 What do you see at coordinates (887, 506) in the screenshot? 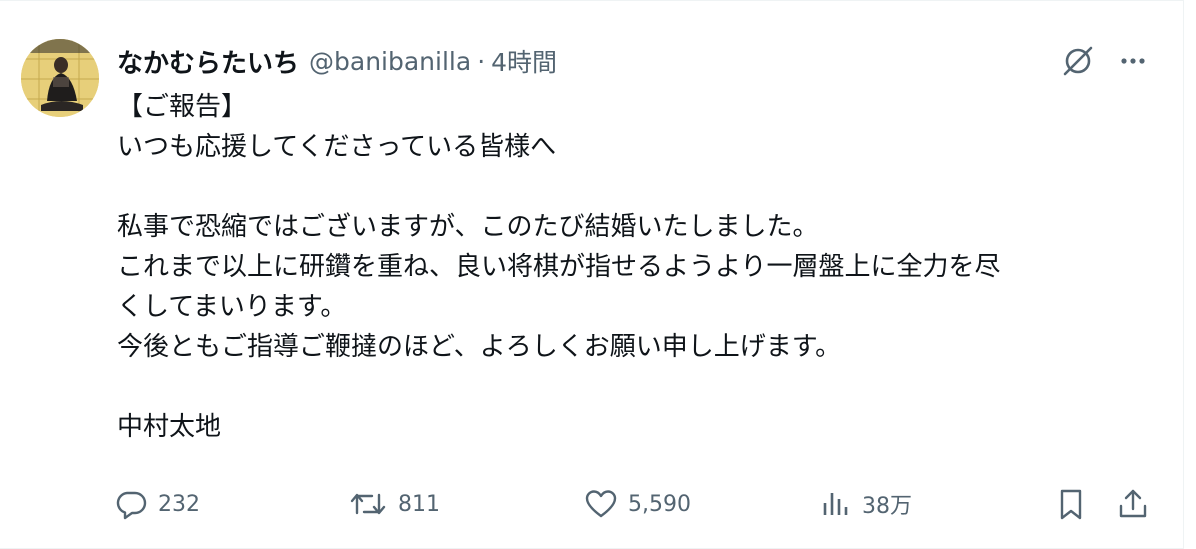
I see `views-count: 38万` at bounding box center [887, 506].